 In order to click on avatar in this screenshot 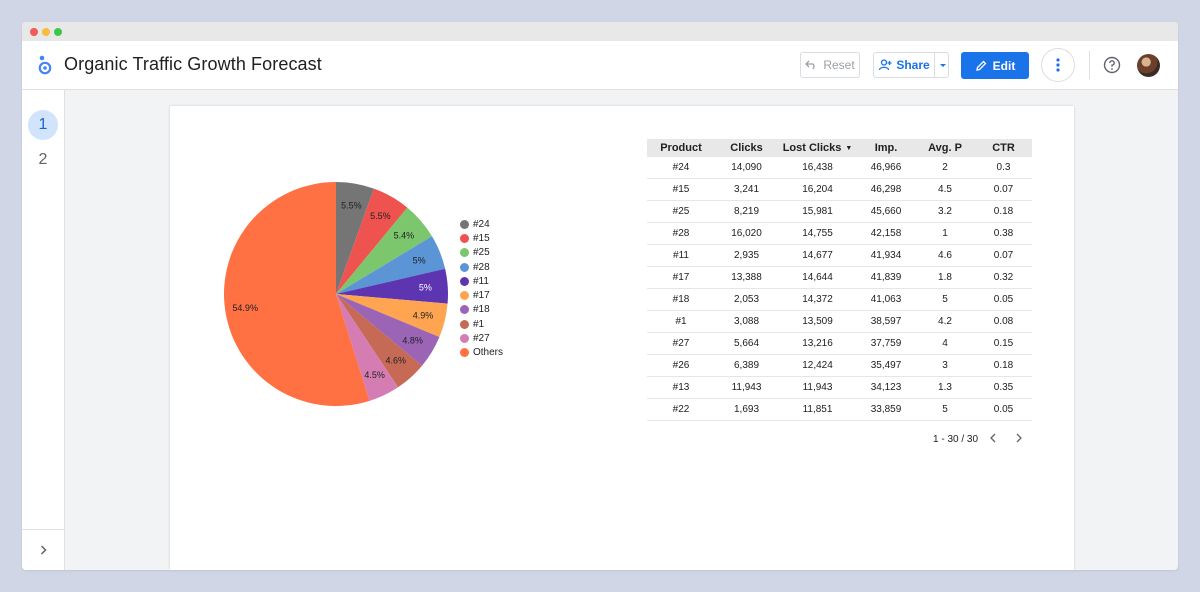, I will do `click(1148, 65)`.